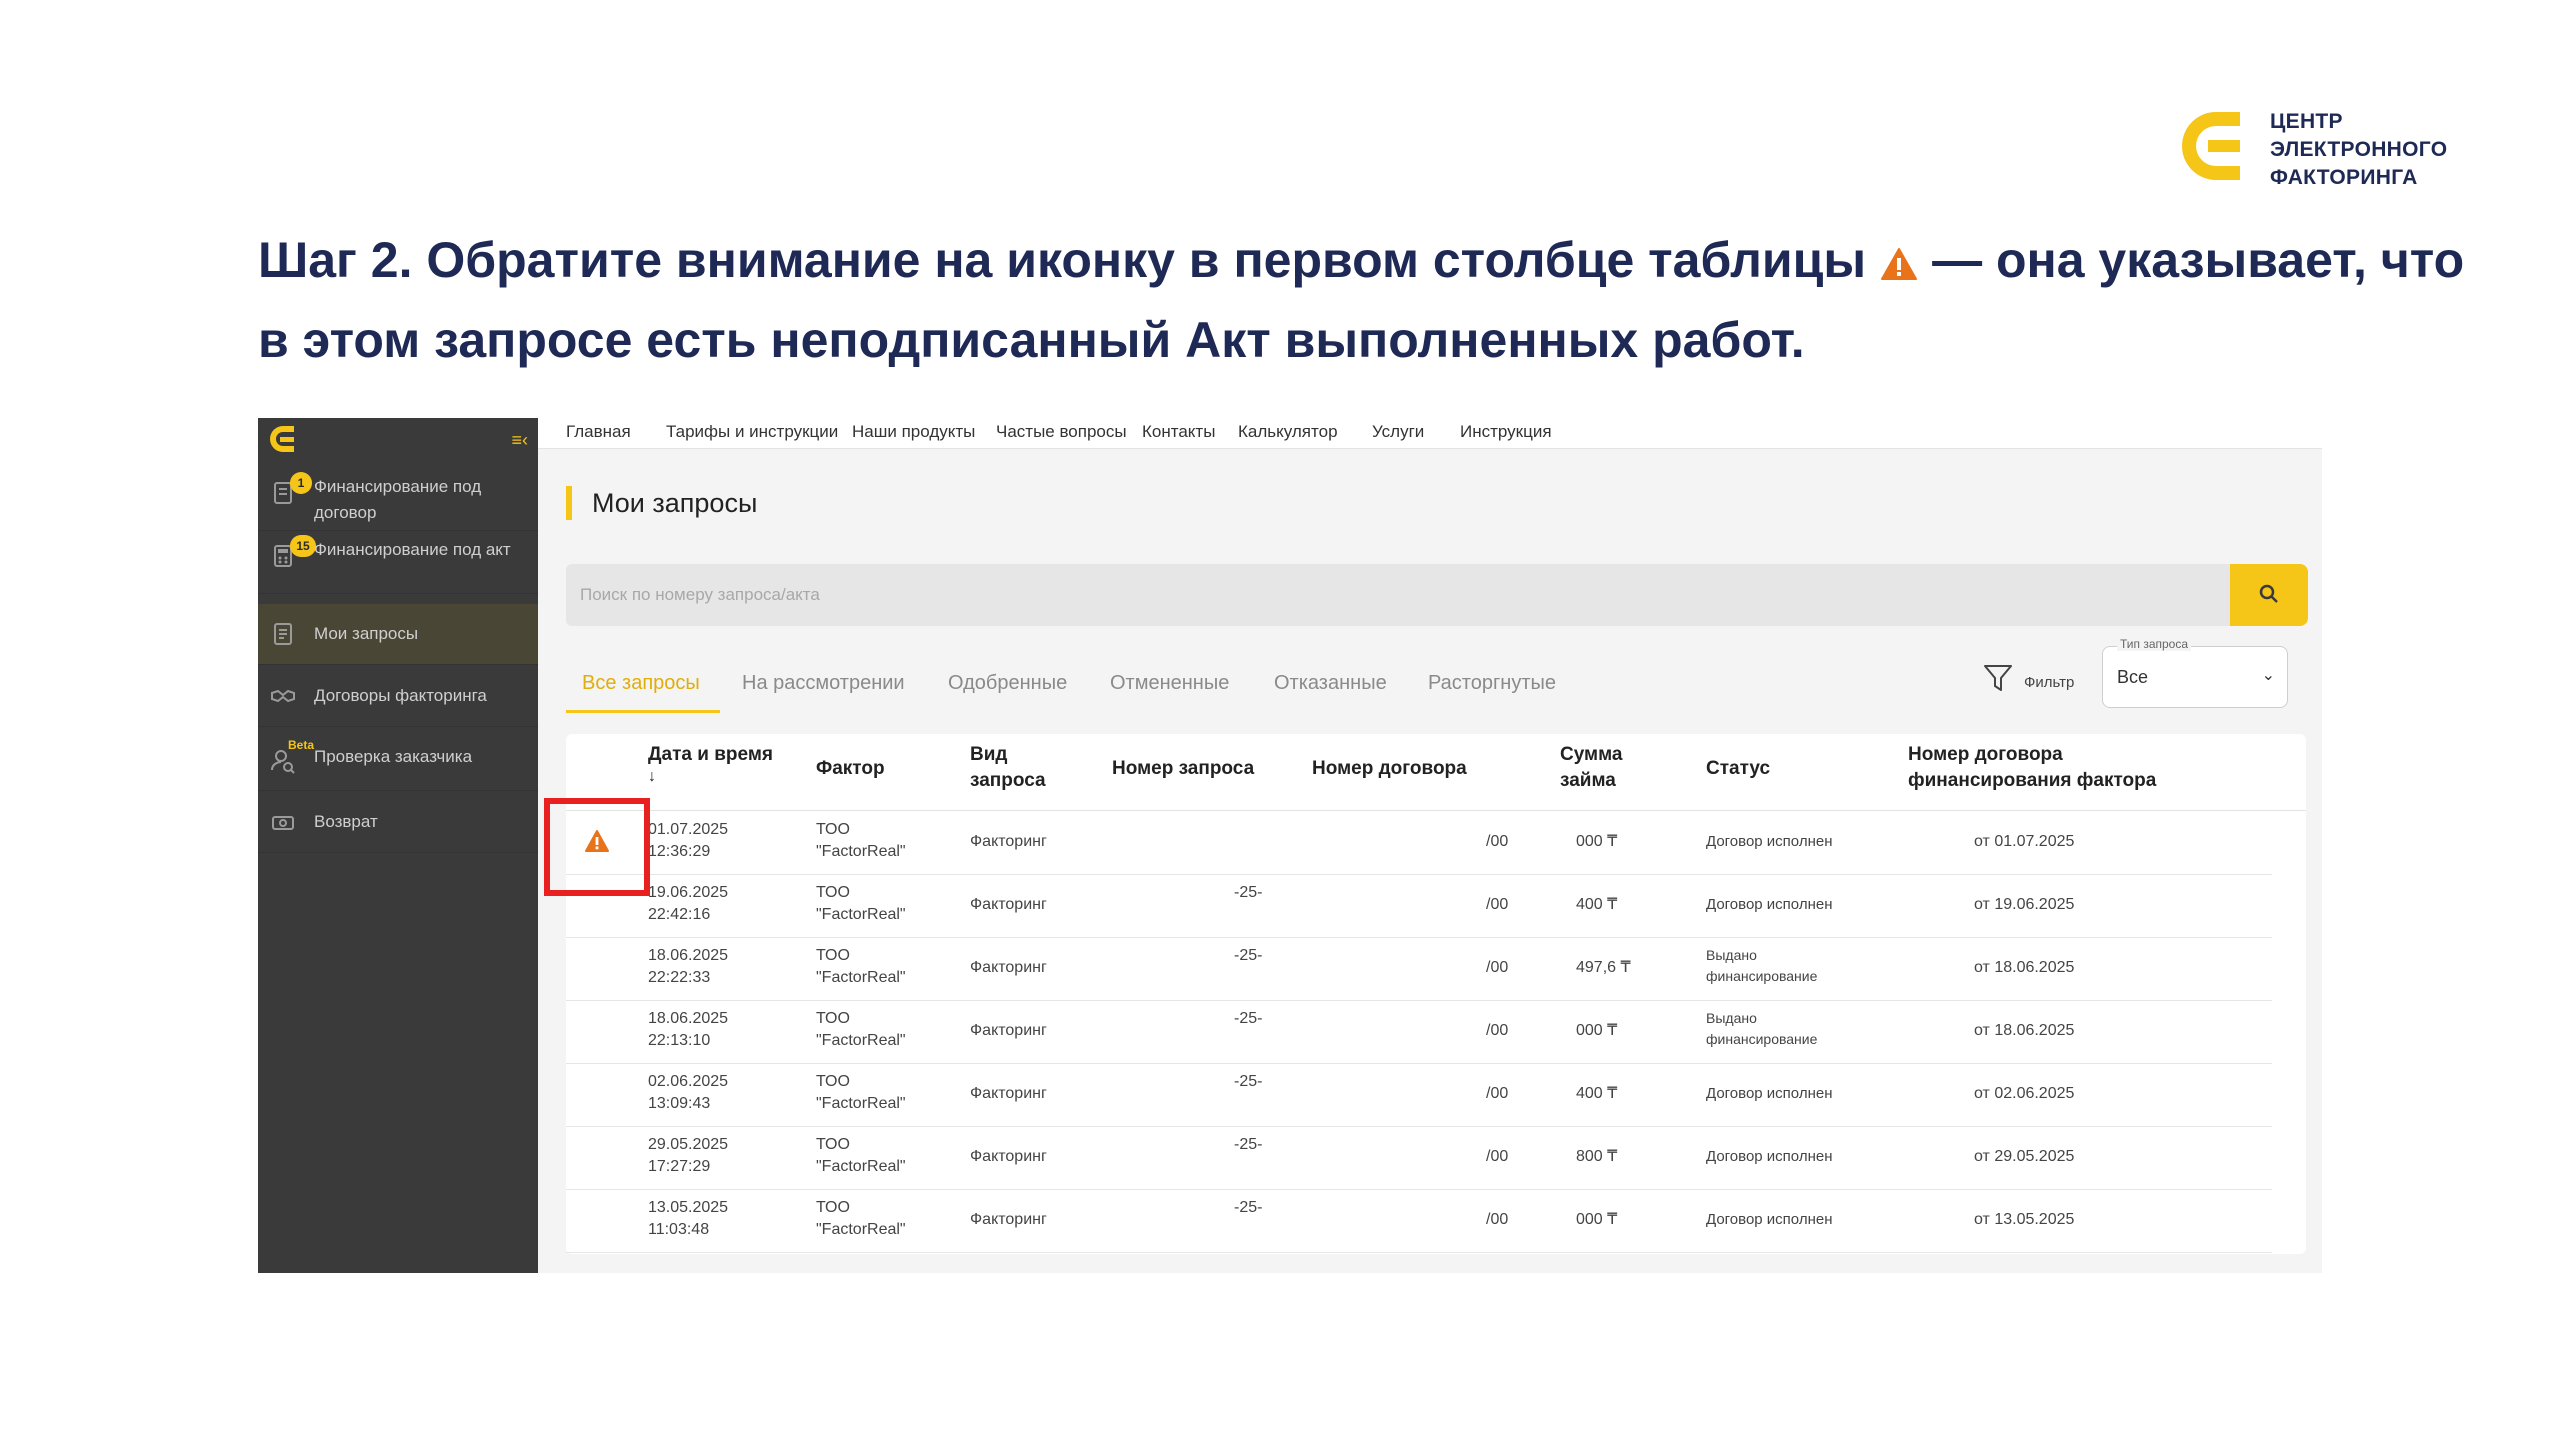 This screenshot has width=2560, height=1440. Describe the element at coordinates (823, 683) in the screenshot. I see `tab-under-review: На рассмотрении` at that location.